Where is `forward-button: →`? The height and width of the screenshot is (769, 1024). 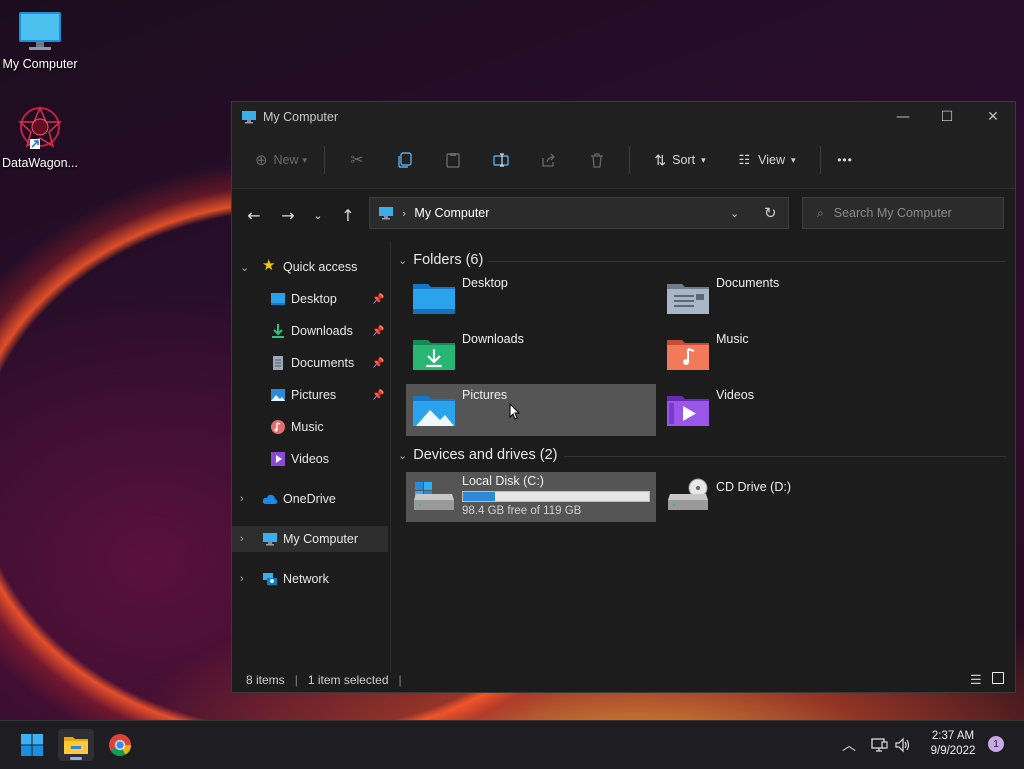
forward-button: → is located at coordinates (288, 215).